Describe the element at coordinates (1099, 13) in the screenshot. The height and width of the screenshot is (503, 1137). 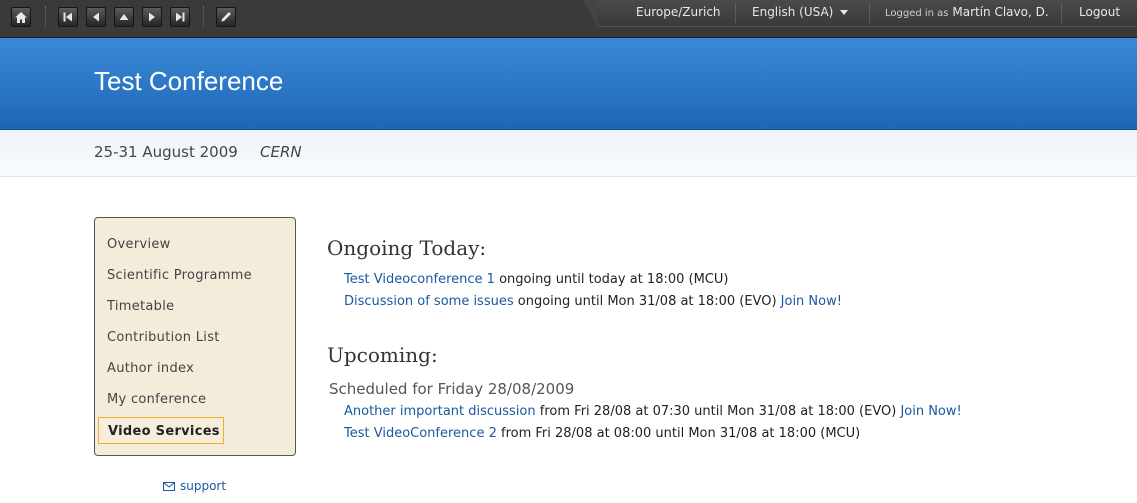
I see `logout-link: Logout` at that location.